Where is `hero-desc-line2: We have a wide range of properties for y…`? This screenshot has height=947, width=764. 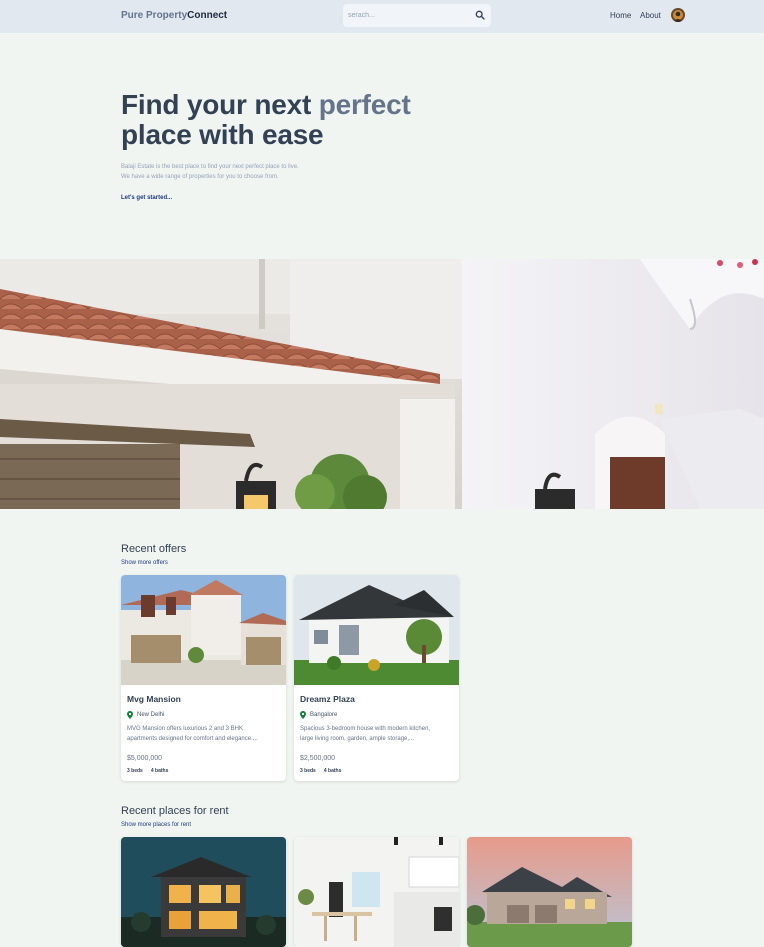 hero-desc-line2: We have a wide range of properties for y… is located at coordinates (200, 177).